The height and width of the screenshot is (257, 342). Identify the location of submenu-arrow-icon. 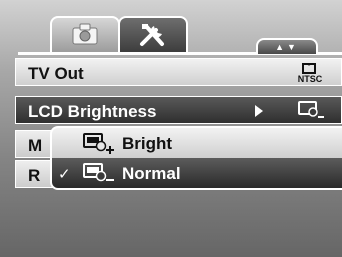
(259, 113).